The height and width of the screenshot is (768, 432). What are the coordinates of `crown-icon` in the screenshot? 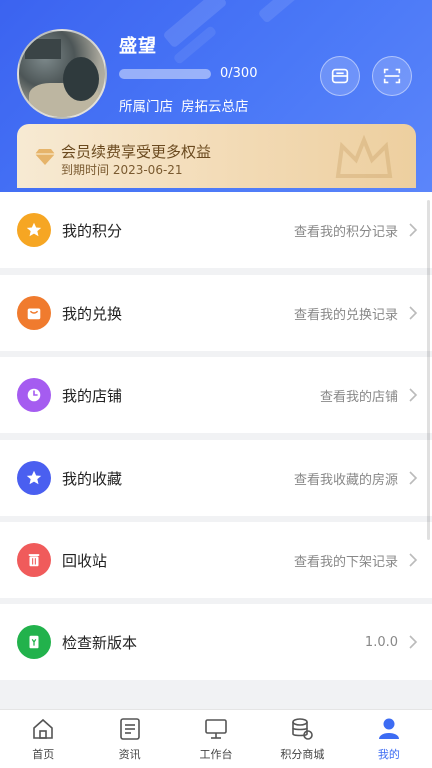 It's located at (364, 156).